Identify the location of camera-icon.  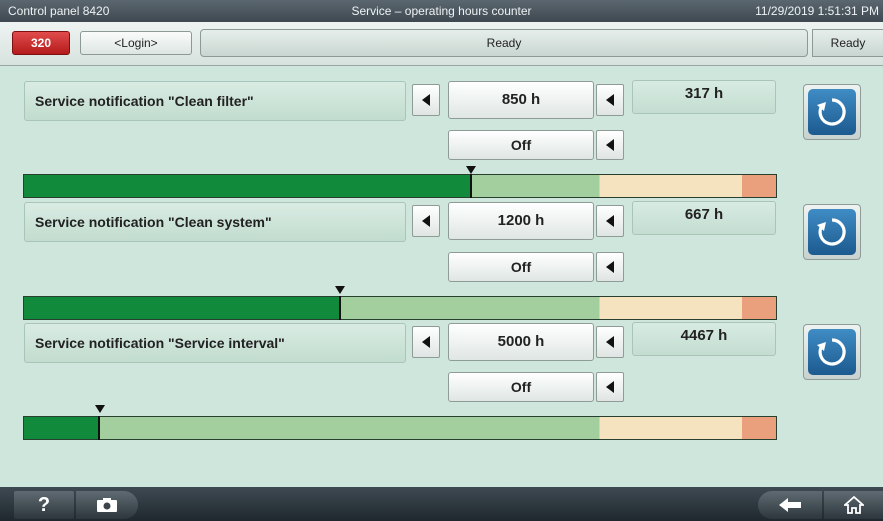
(107, 505).